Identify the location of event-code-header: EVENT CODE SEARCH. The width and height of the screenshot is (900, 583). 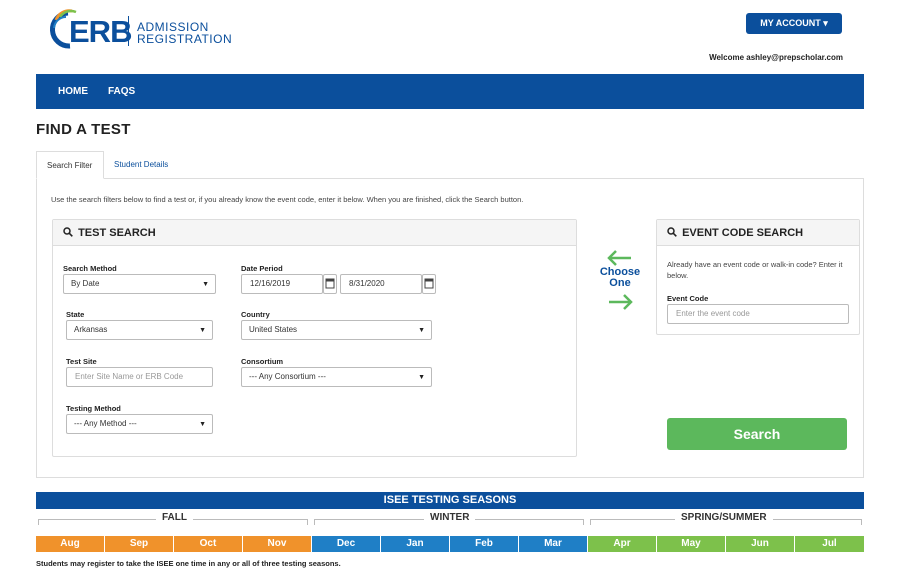
(758, 233).